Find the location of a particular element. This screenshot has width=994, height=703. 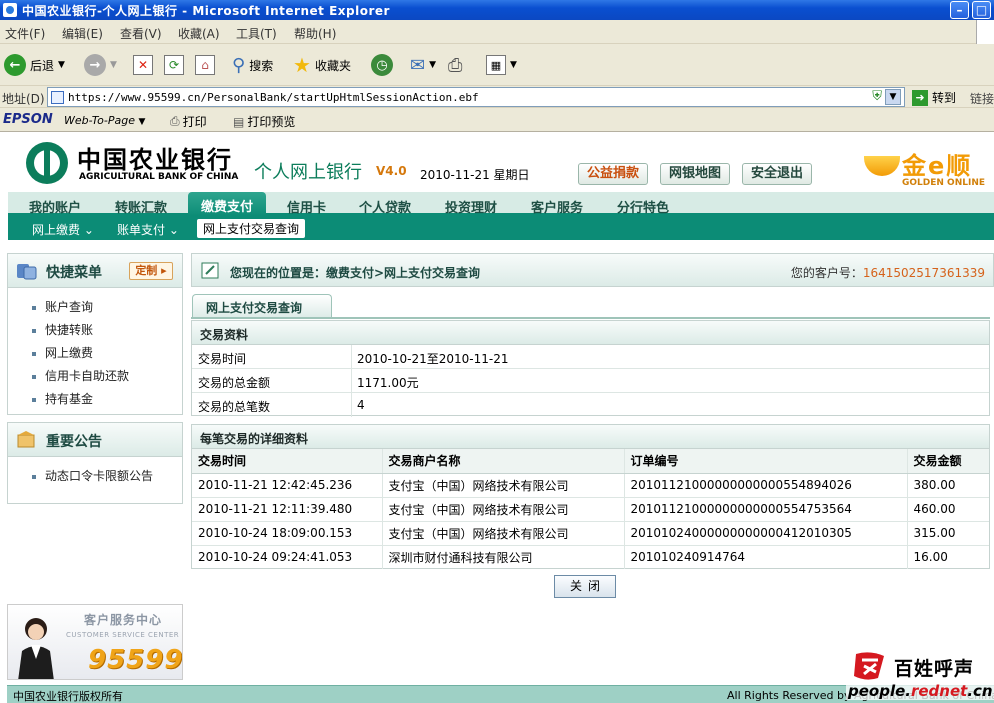

address-label: 地址(D) is located at coordinates (23, 99).